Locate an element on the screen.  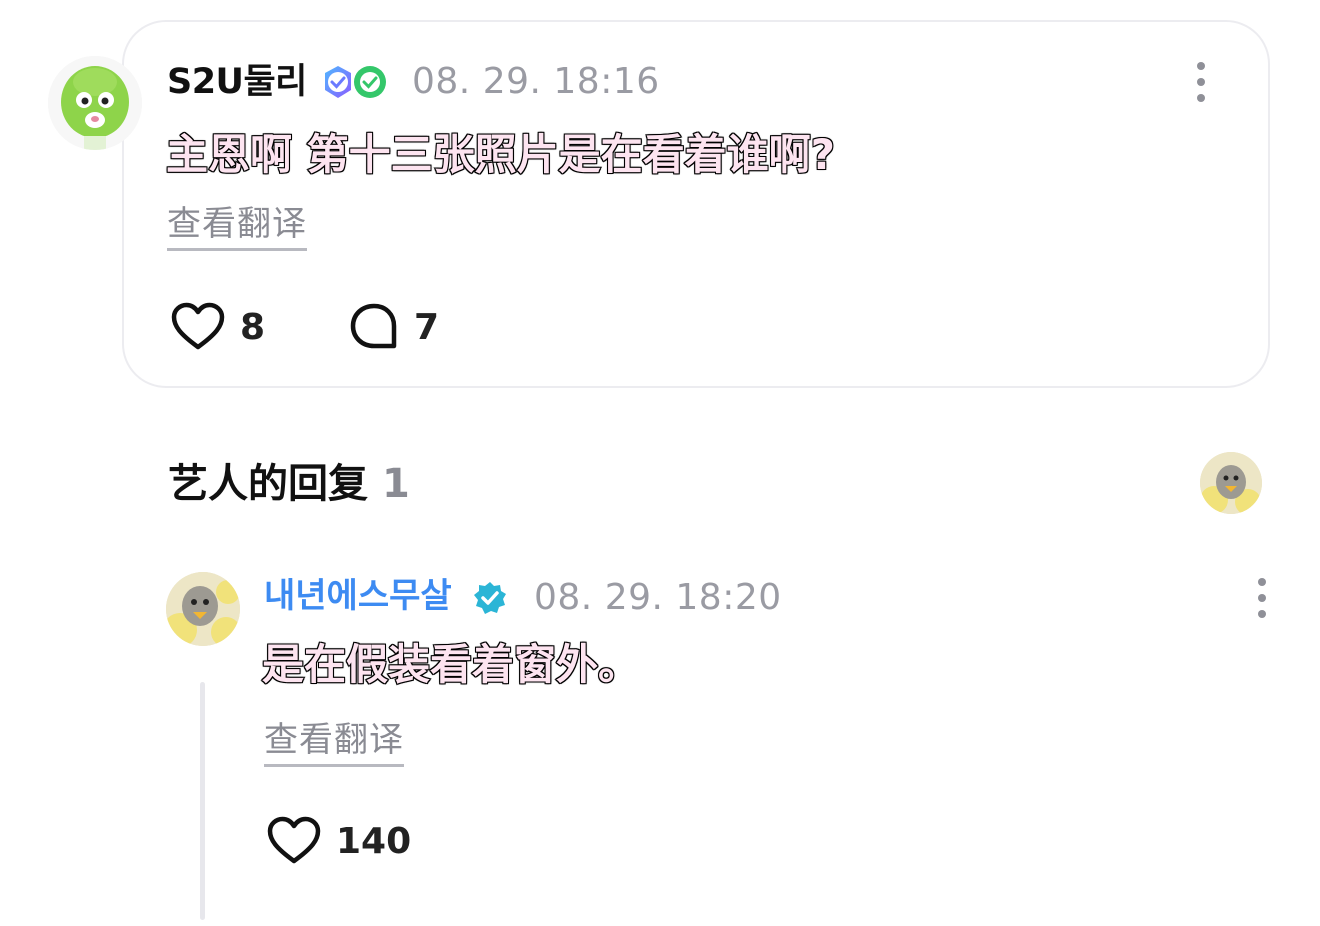
comment-translate-link: 查看翻译 is located at coordinates (237, 226).